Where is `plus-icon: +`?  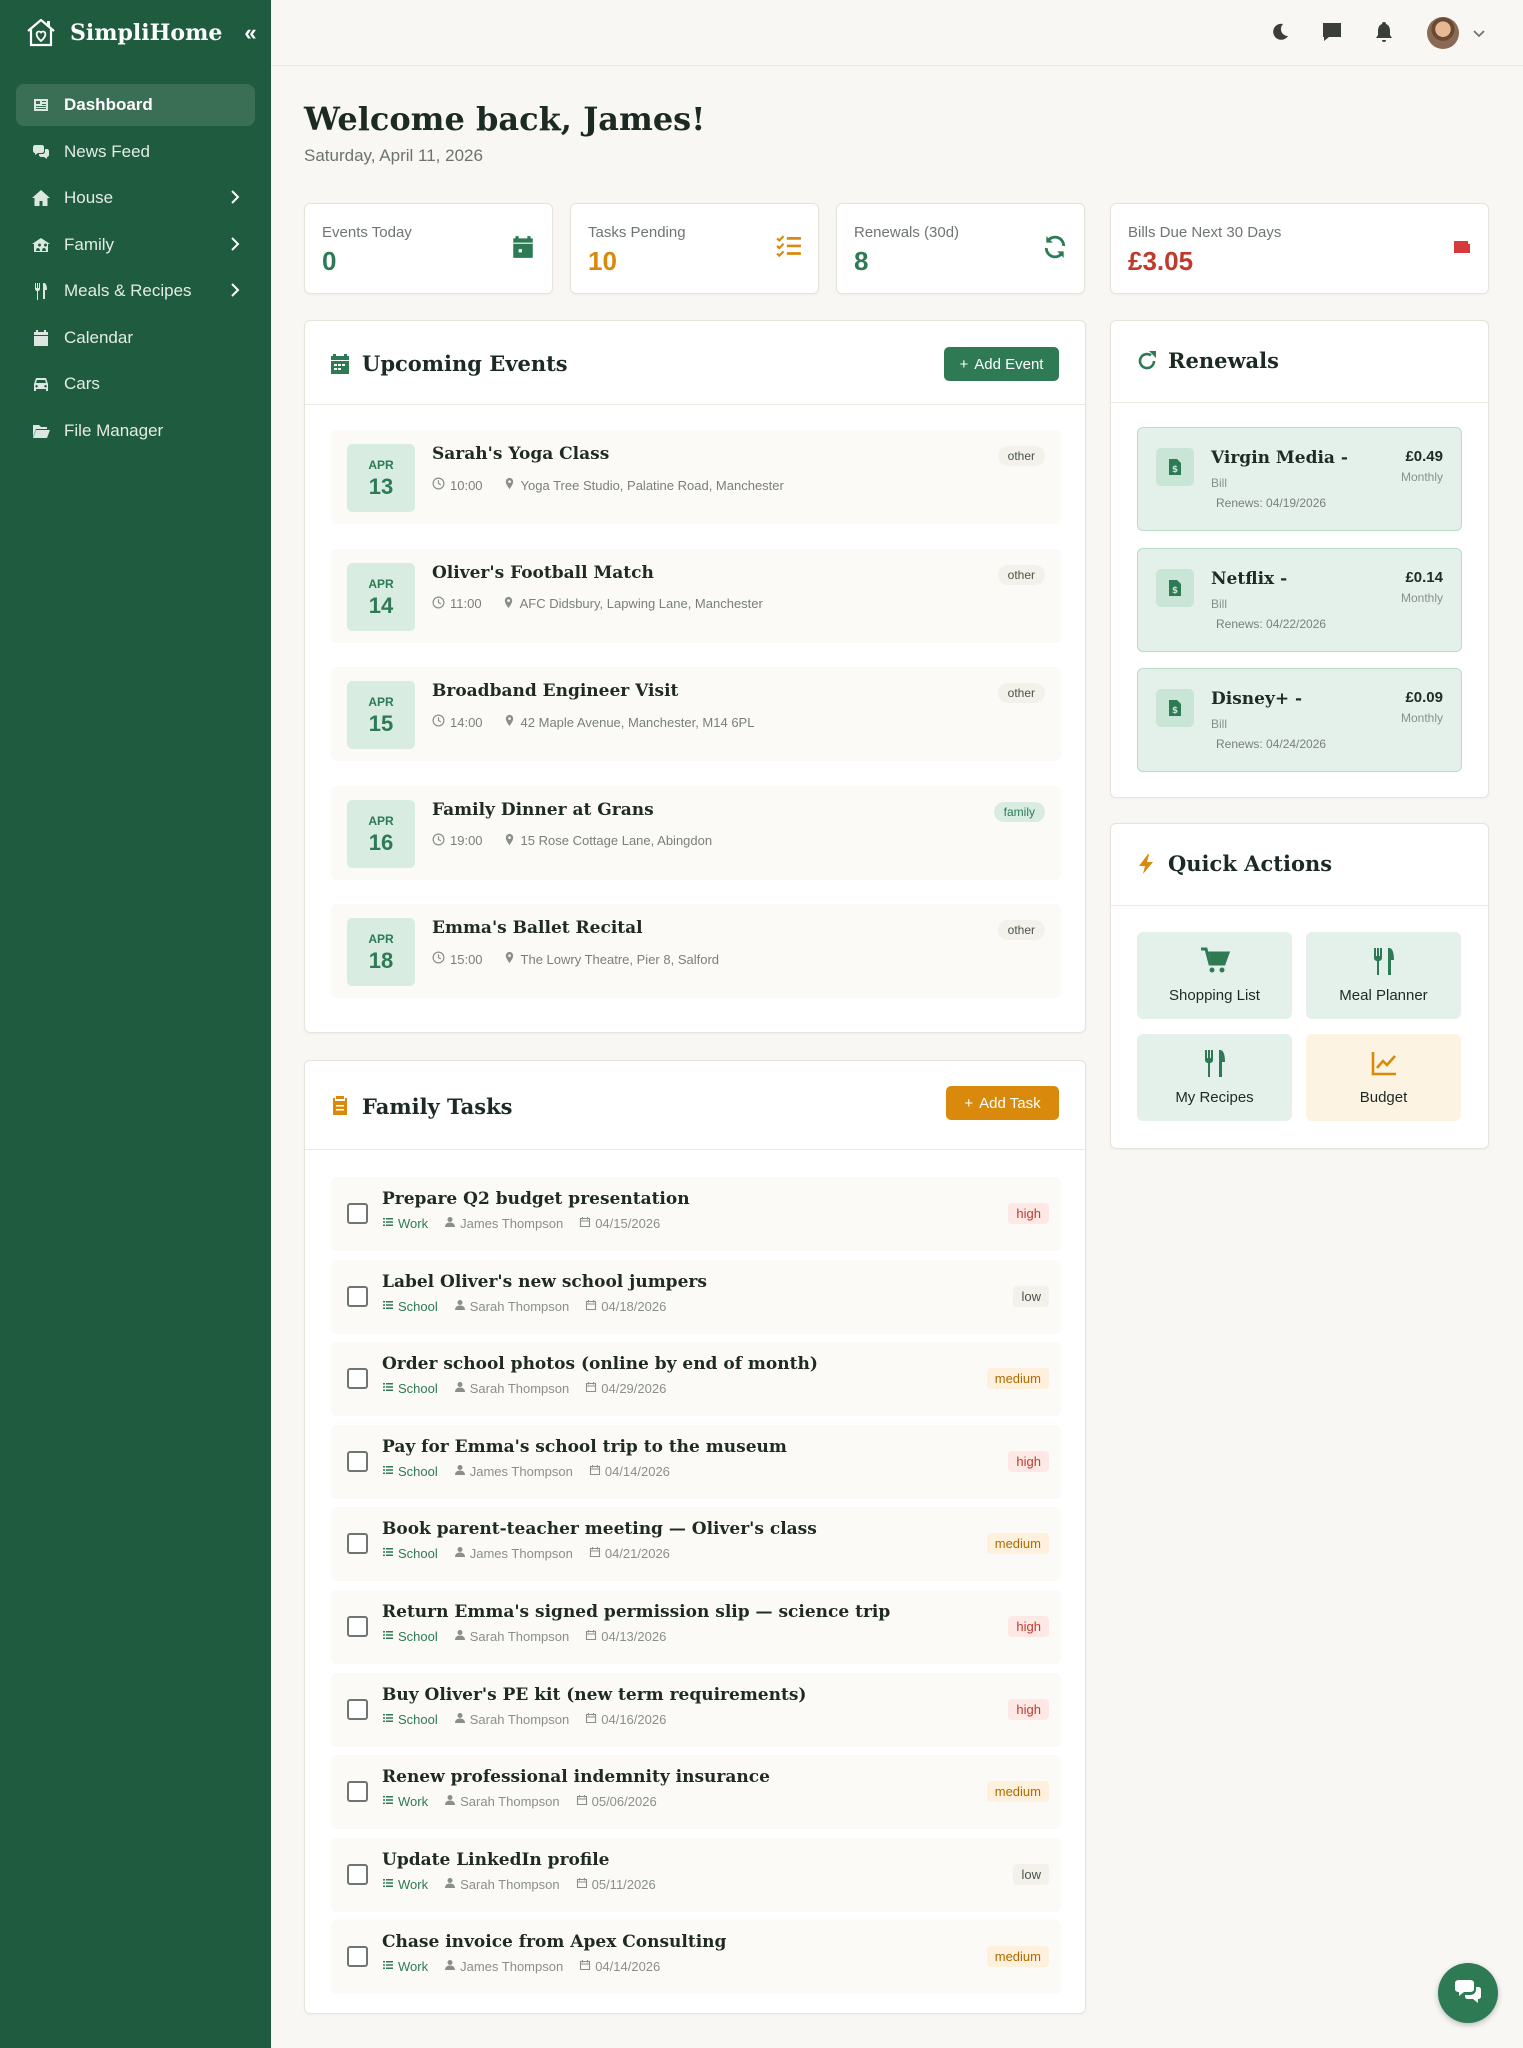 plus-icon: + is located at coordinates (969, 1103).